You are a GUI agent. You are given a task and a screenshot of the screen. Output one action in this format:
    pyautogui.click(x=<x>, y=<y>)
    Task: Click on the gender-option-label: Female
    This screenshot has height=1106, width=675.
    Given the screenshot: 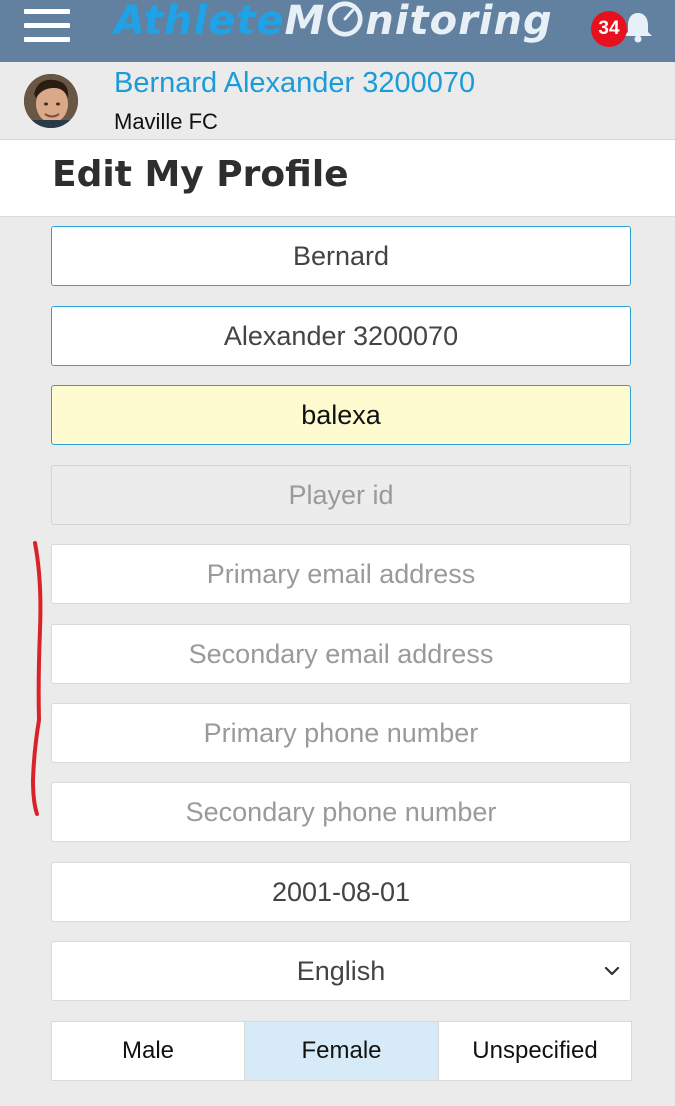 What is the action you would take?
    pyautogui.click(x=341, y=1050)
    